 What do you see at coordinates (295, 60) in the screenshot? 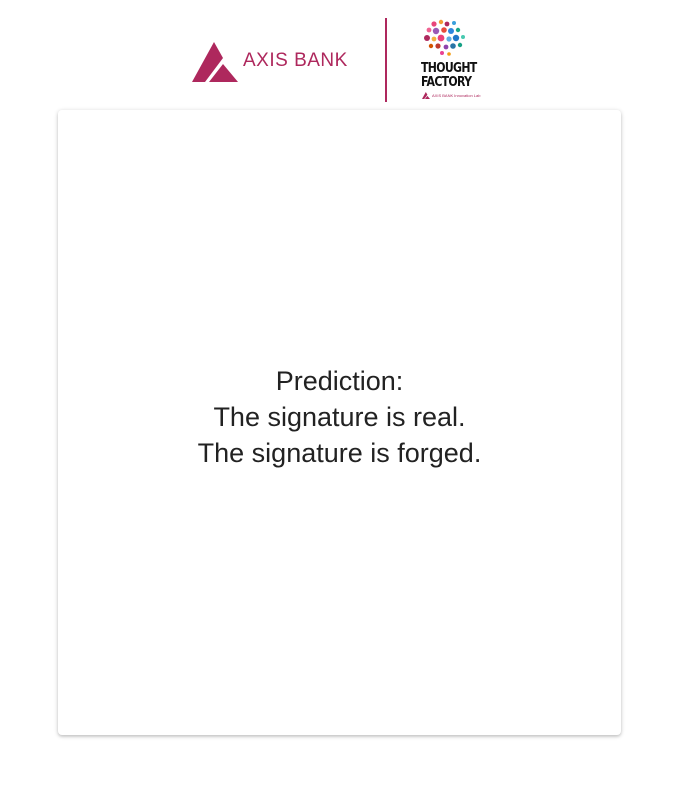
I see `axis-bank-logo-text: AXIS BANK` at bounding box center [295, 60].